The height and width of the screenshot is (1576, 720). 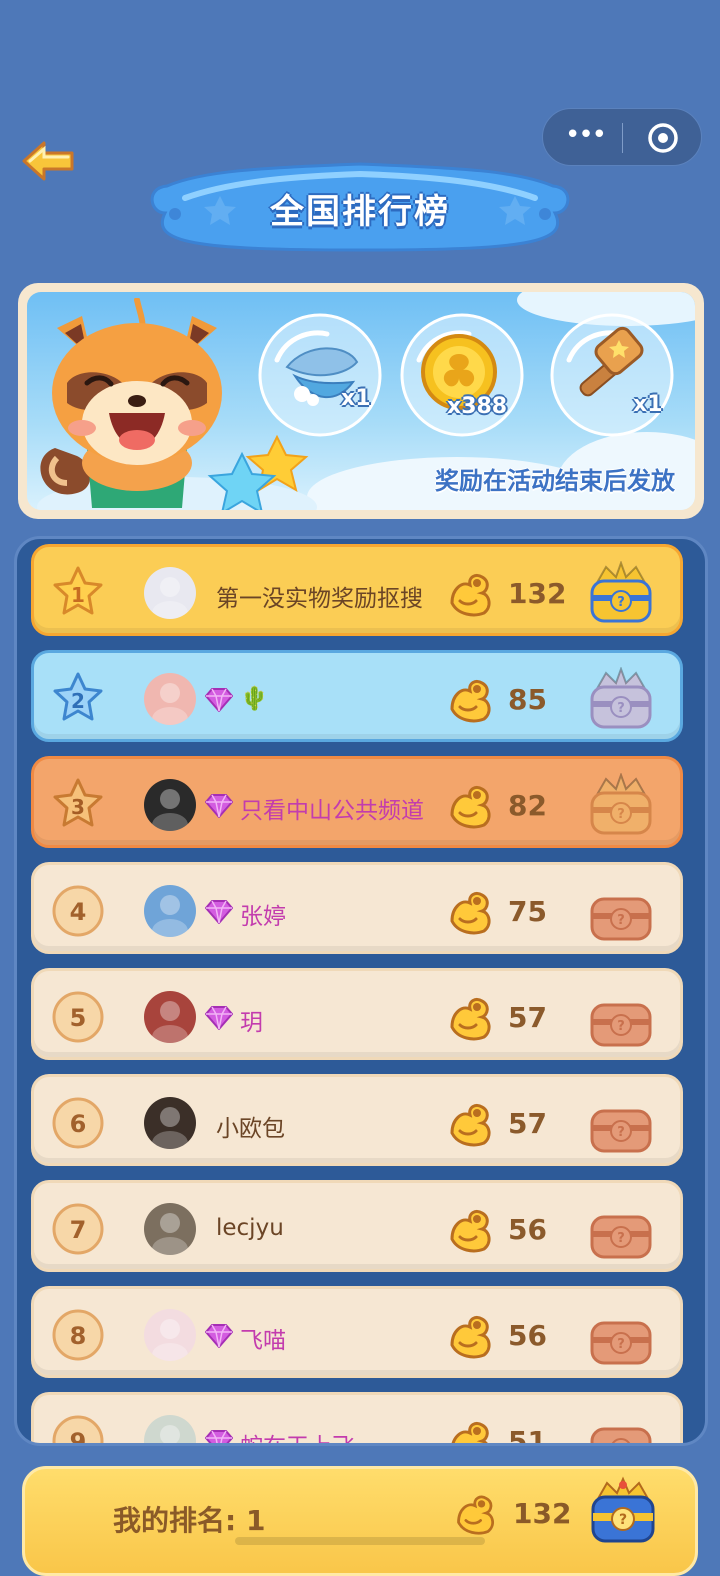 I want to click on back-arrow-icon, so click(x=48, y=161).